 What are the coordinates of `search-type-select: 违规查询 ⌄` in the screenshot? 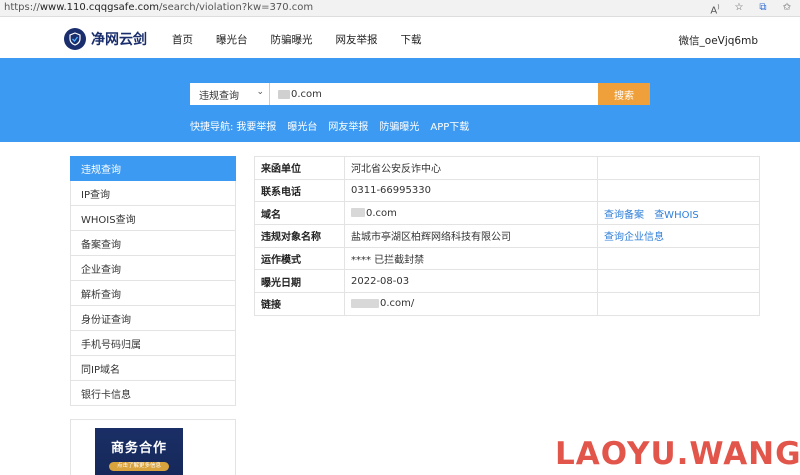 It's located at (230, 94).